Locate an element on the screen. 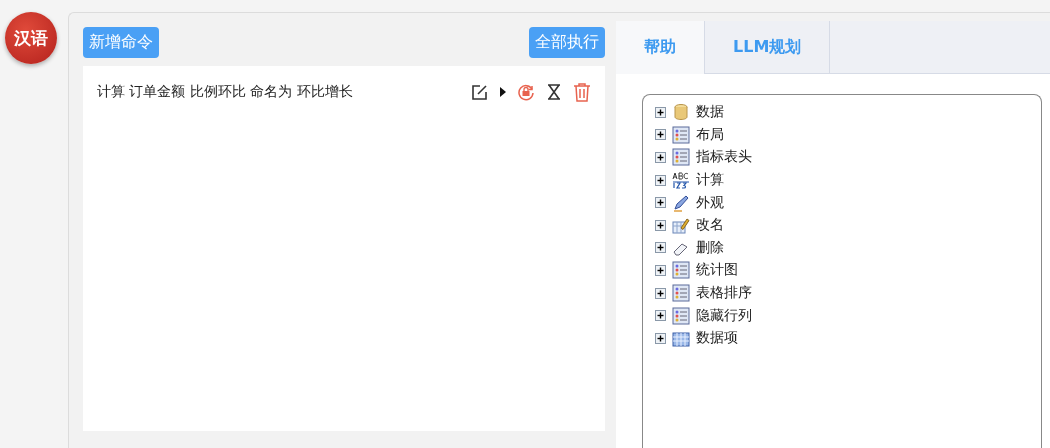  edit-icon is located at coordinates (480, 92).